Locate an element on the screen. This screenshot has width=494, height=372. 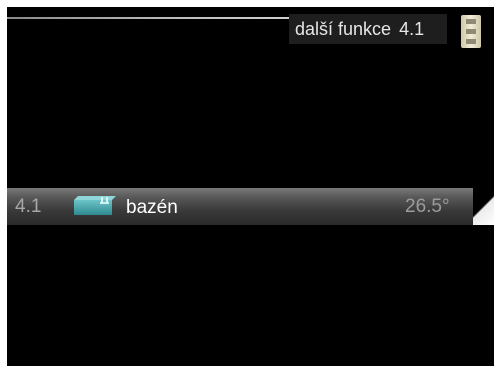
menu-item-pool: 4.1 bazén 26.5° is located at coordinates (250, 206).